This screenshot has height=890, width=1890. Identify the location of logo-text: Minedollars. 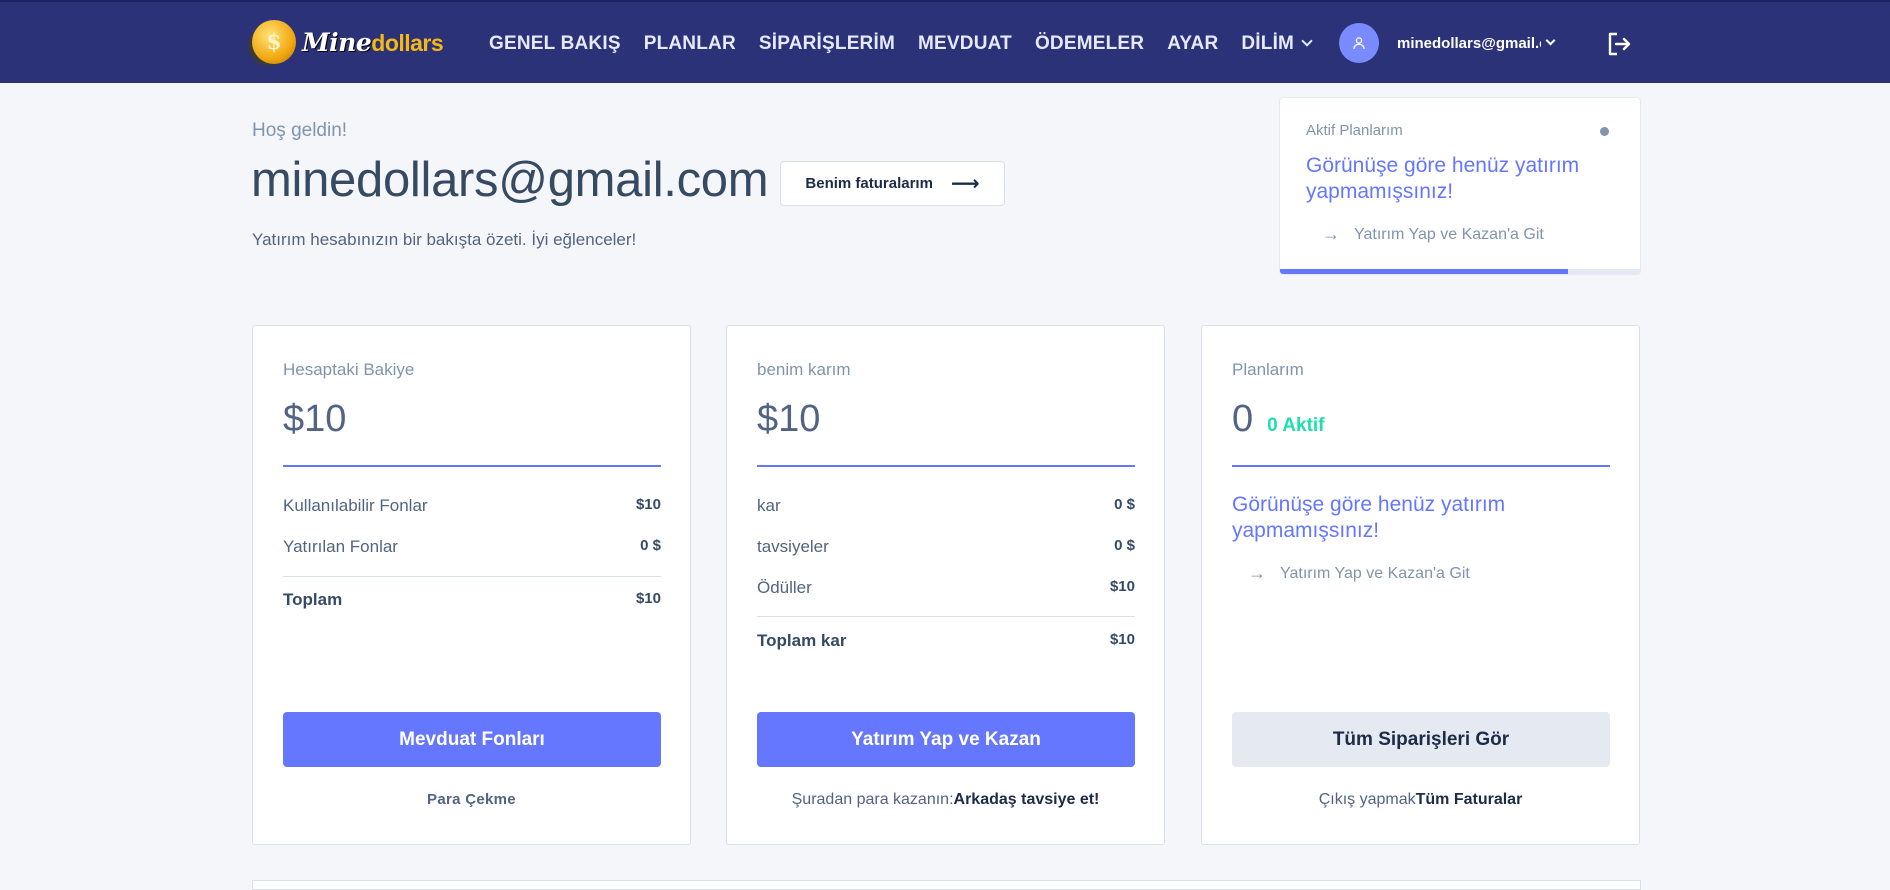
(373, 42).